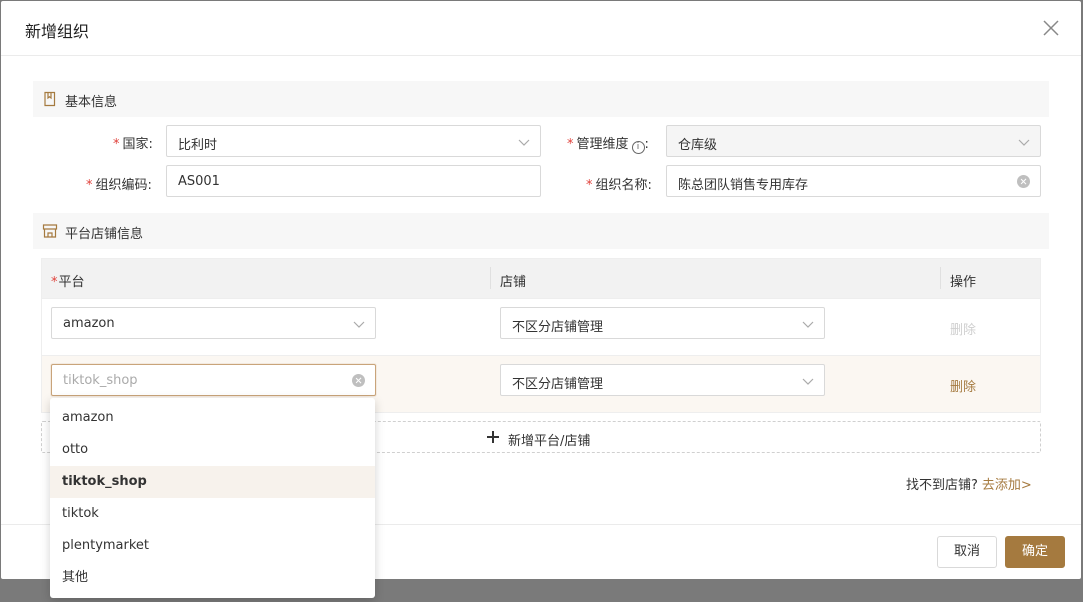 This screenshot has height=602, width=1083. What do you see at coordinates (1035, 552) in the screenshot?
I see `confirm-button: 确定` at bounding box center [1035, 552].